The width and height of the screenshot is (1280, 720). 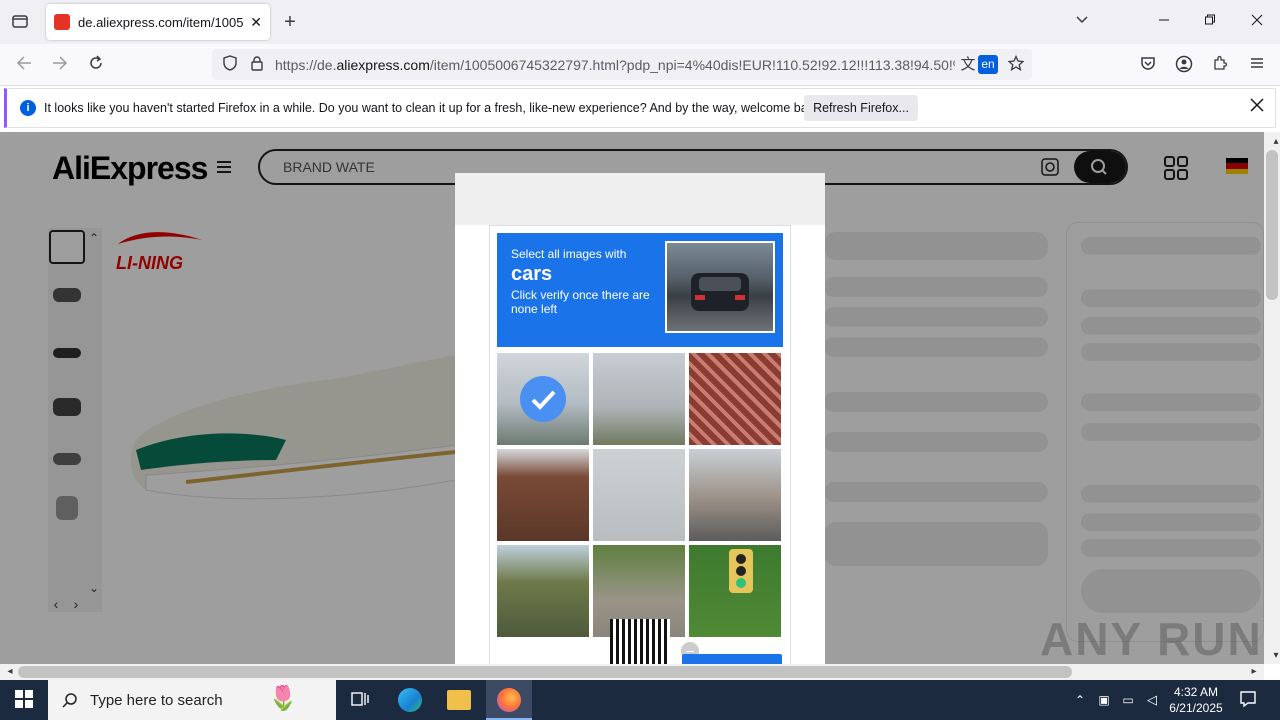 I want to click on tray-device-icon: ▣, so click(x=1104, y=700).